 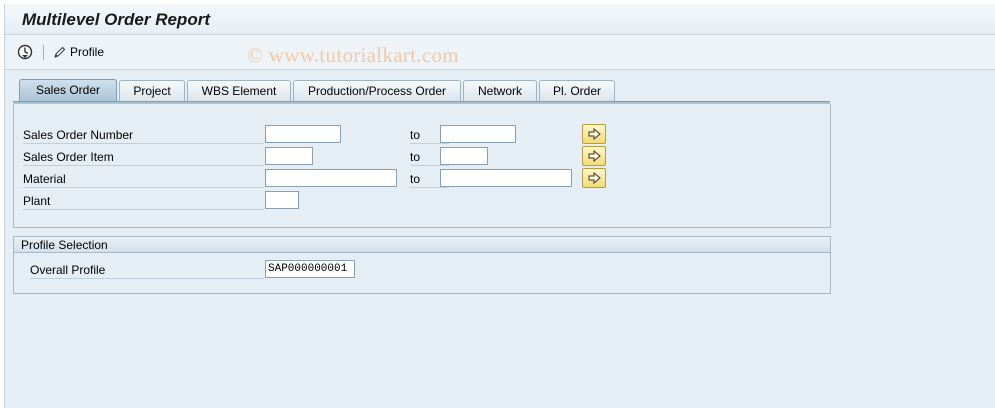 What do you see at coordinates (577, 90) in the screenshot?
I see `tab-pl-order: Pl. Order` at bounding box center [577, 90].